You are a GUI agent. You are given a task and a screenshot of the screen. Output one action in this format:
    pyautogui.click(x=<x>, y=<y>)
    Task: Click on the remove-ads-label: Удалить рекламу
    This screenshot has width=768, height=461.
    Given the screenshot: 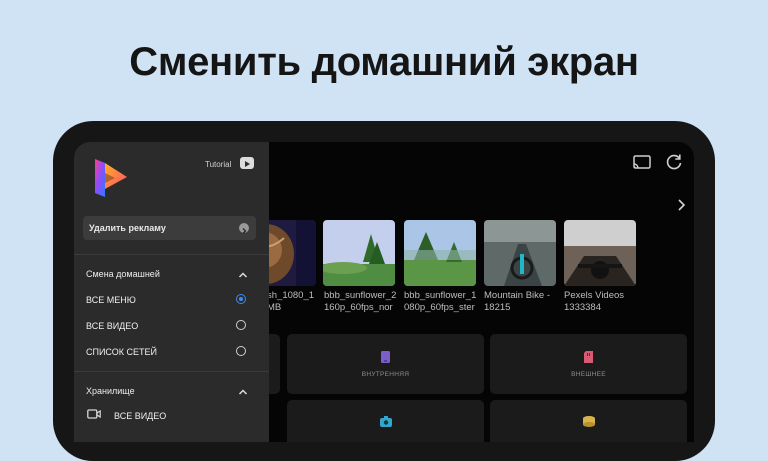 What is the action you would take?
    pyautogui.click(x=127, y=228)
    